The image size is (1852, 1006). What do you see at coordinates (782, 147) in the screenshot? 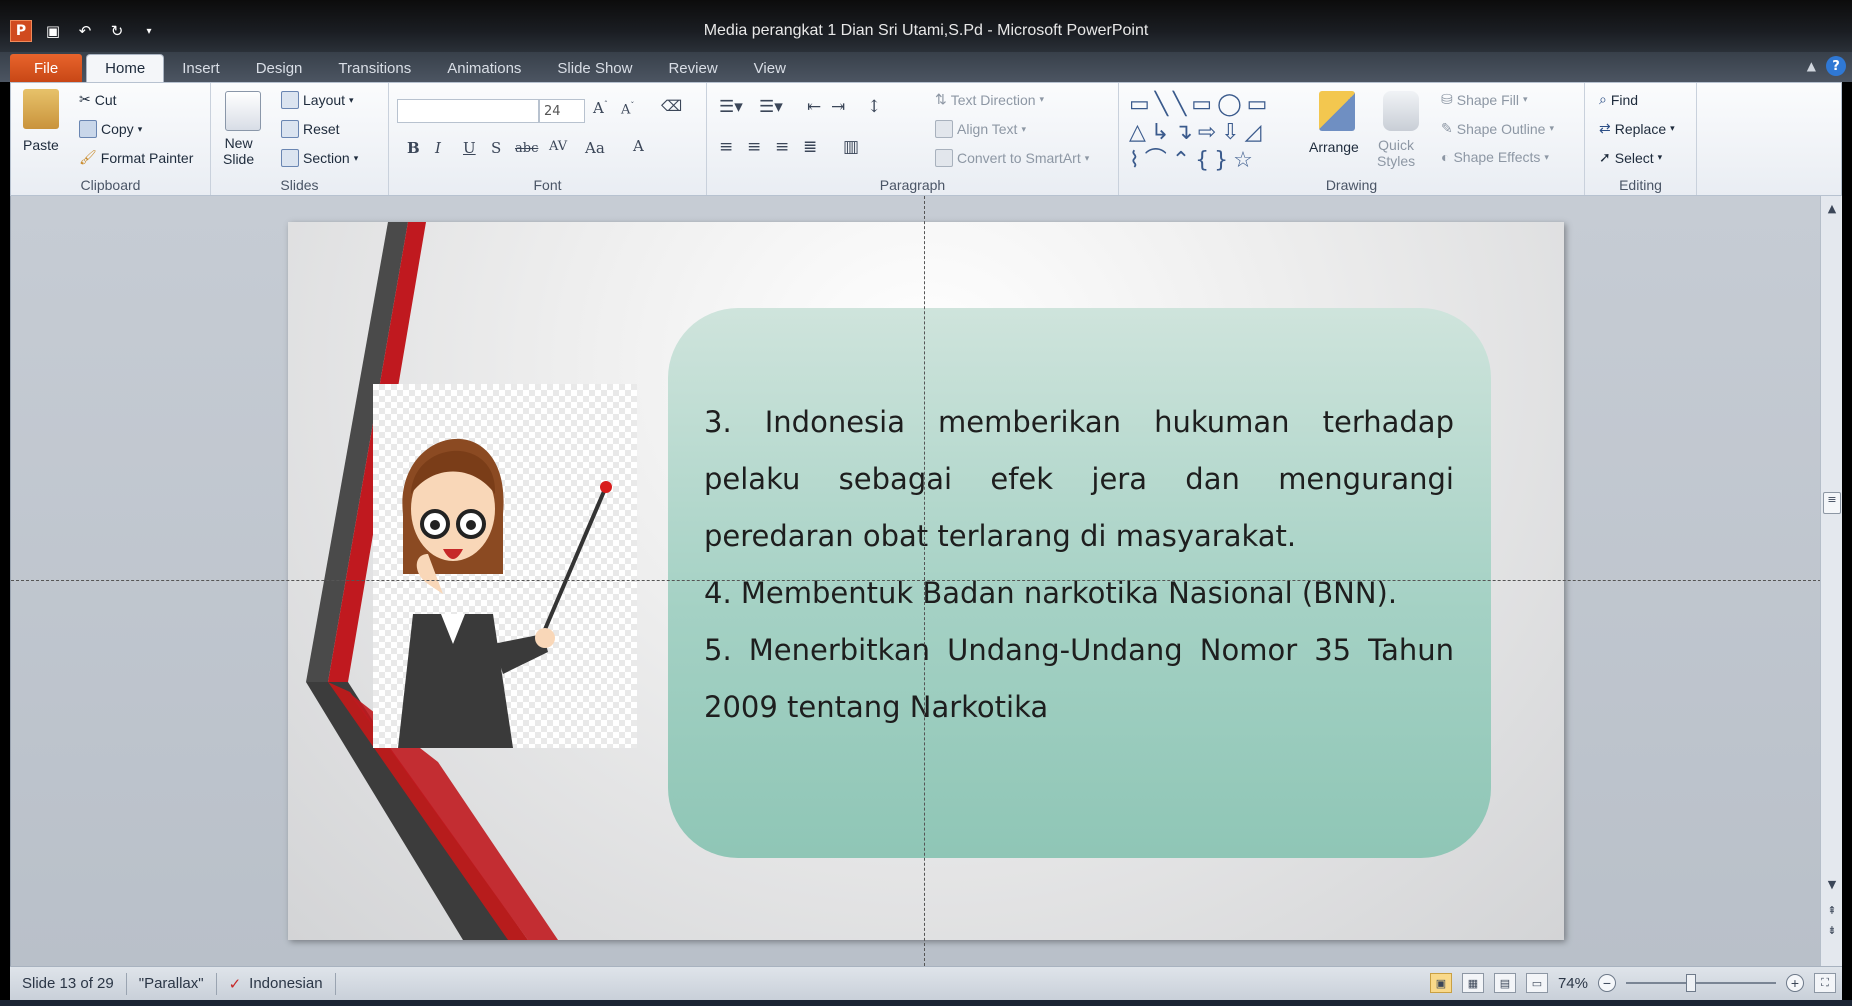
I see `align-right-icon: ≡` at bounding box center [782, 147].